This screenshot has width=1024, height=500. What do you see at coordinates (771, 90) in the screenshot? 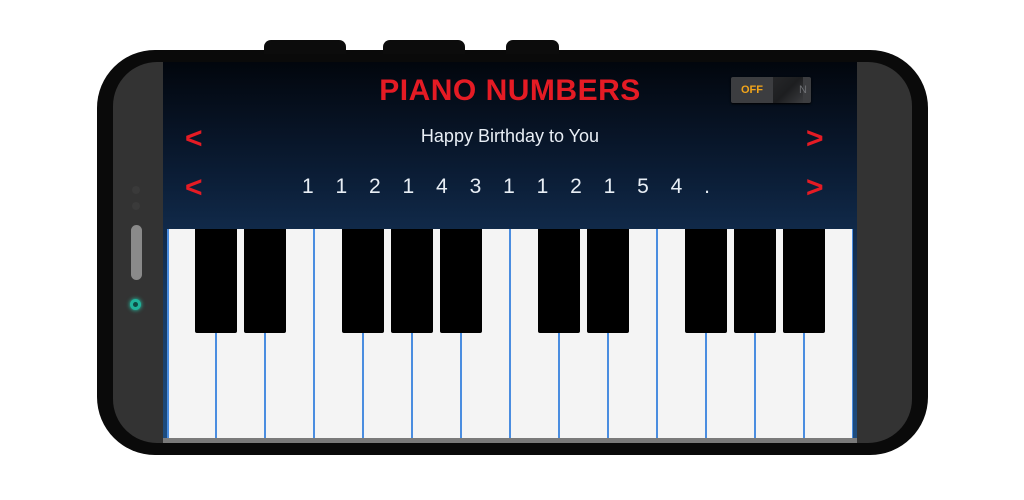
I see `sound-toggle: OFF N` at bounding box center [771, 90].